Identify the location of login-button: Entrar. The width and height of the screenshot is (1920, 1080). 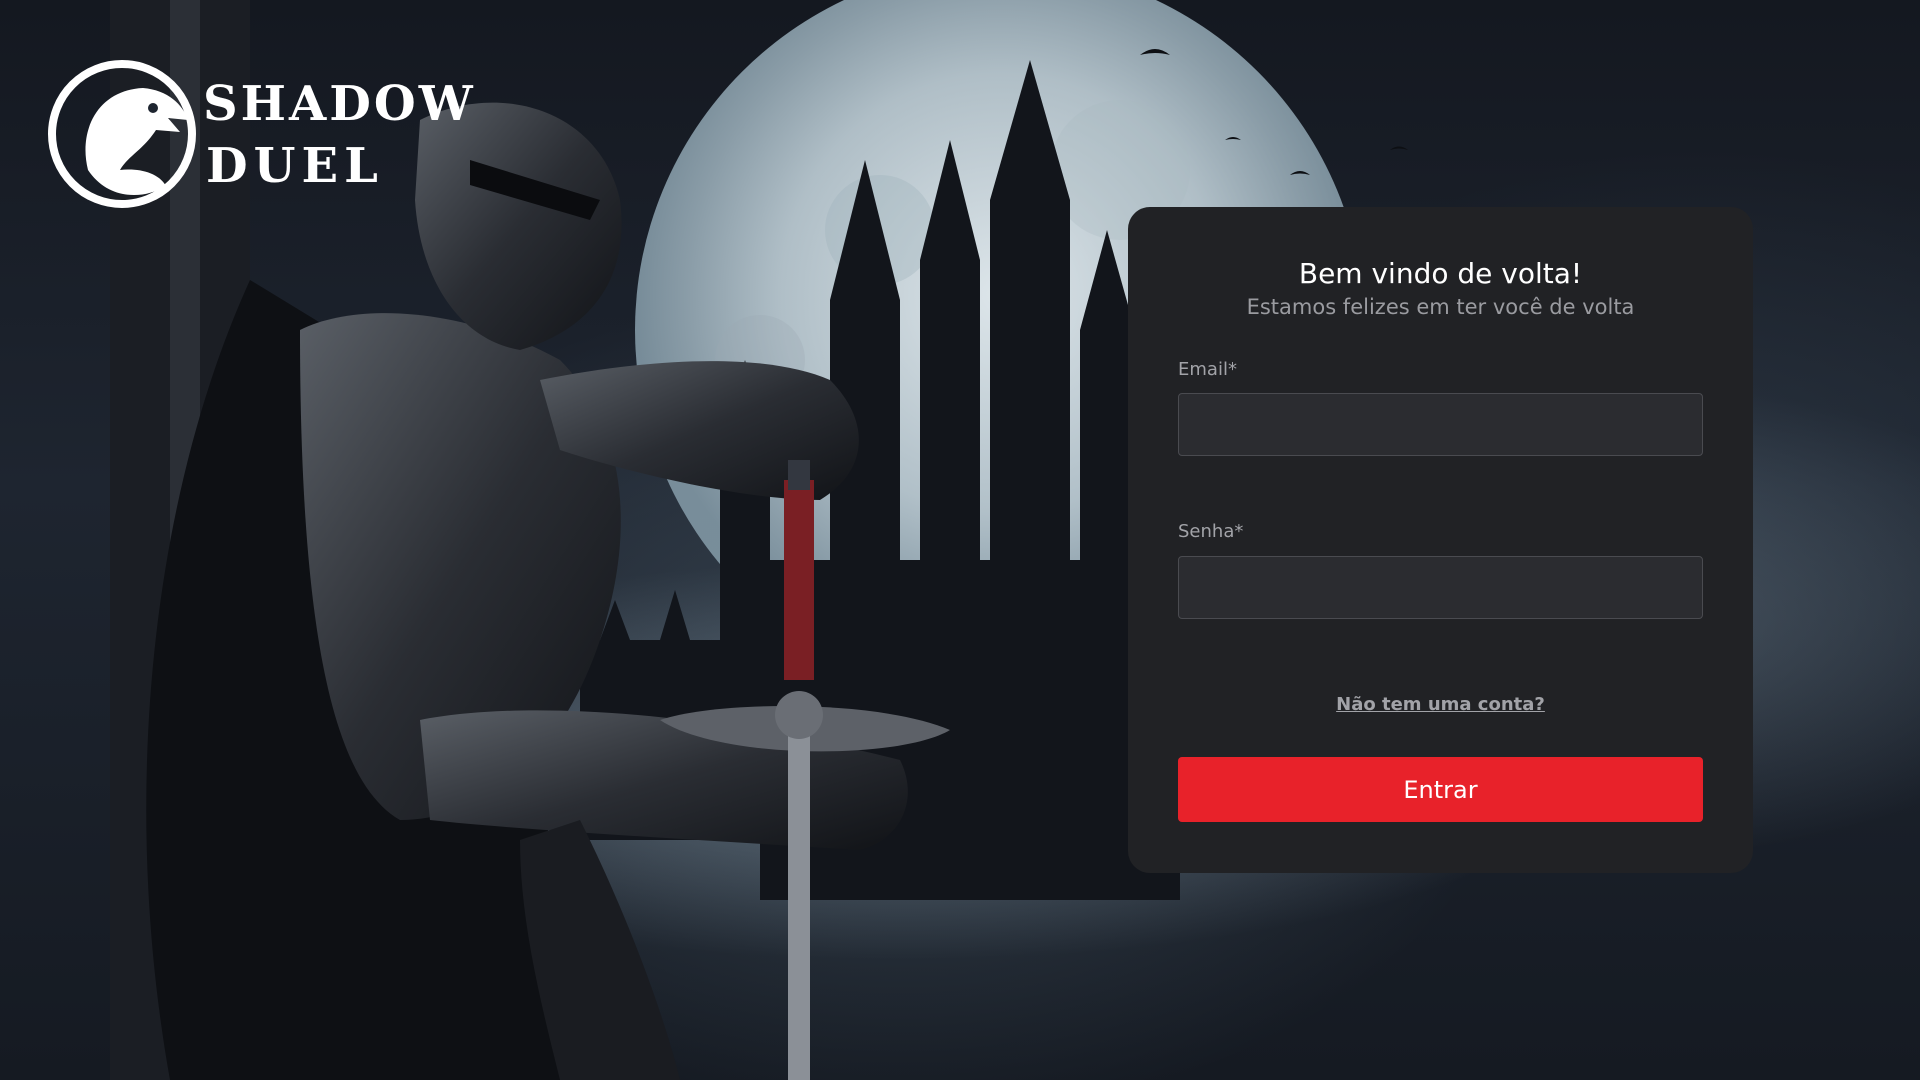
(1440, 789).